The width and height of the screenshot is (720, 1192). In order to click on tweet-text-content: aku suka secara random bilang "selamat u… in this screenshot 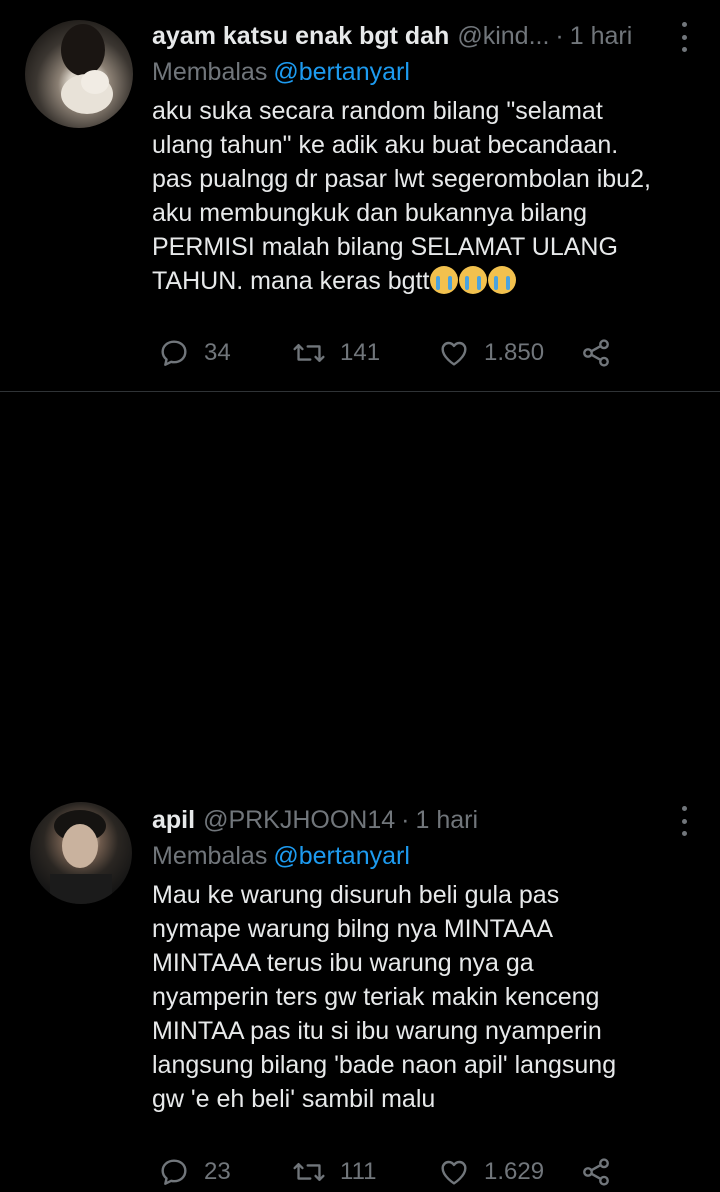, I will do `click(401, 196)`.